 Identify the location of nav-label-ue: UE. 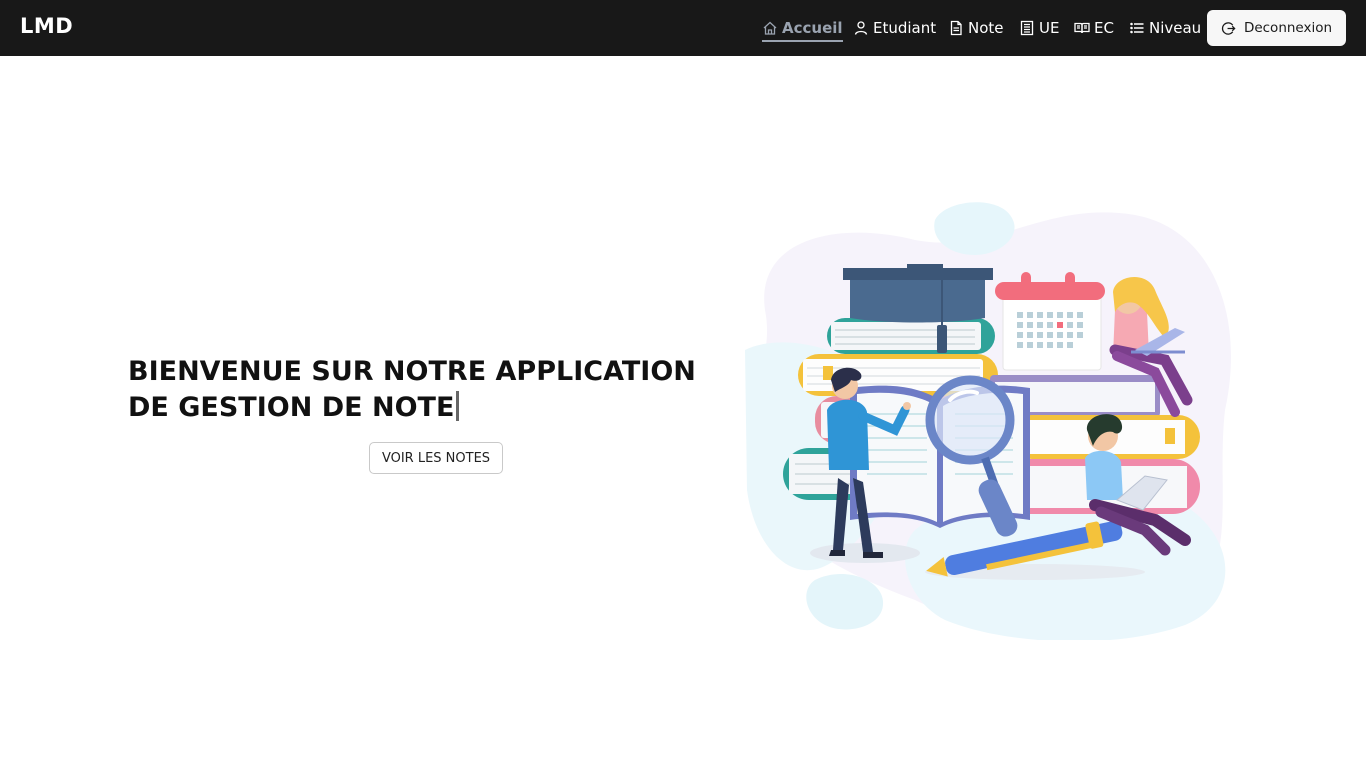
(1049, 28).